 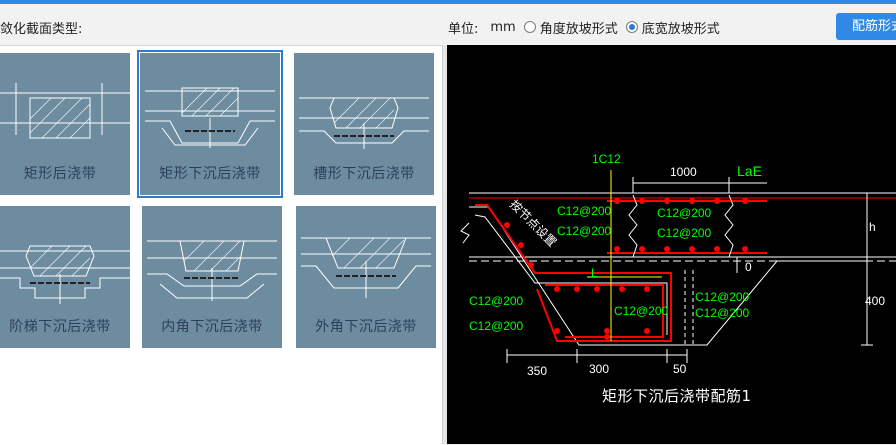 I want to click on label-dim-350: 350, so click(x=537, y=371).